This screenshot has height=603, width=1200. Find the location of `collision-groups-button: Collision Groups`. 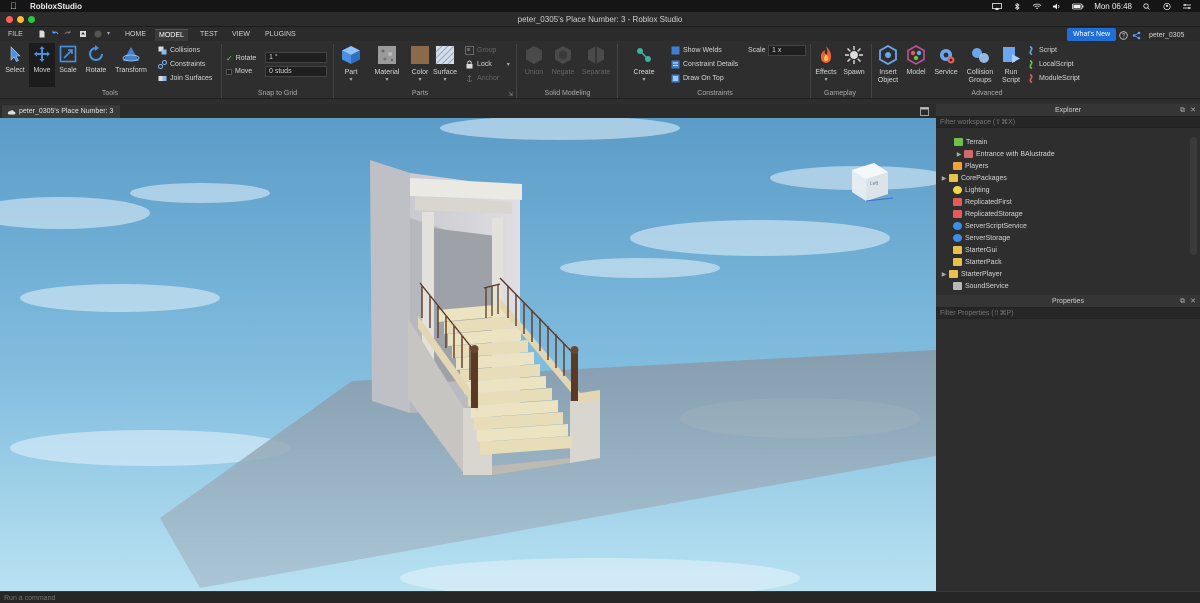

collision-groups-button: Collision Groups is located at coordinates (980, 65).